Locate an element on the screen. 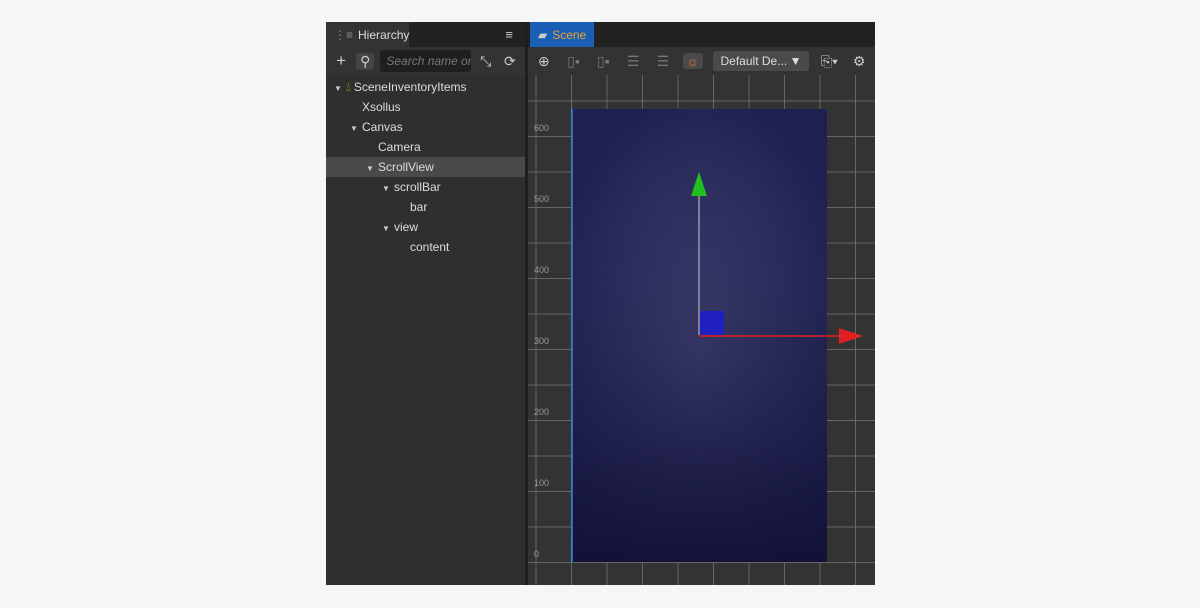  align-left-icon: ▯▪ is located at coordinates (604, 61).